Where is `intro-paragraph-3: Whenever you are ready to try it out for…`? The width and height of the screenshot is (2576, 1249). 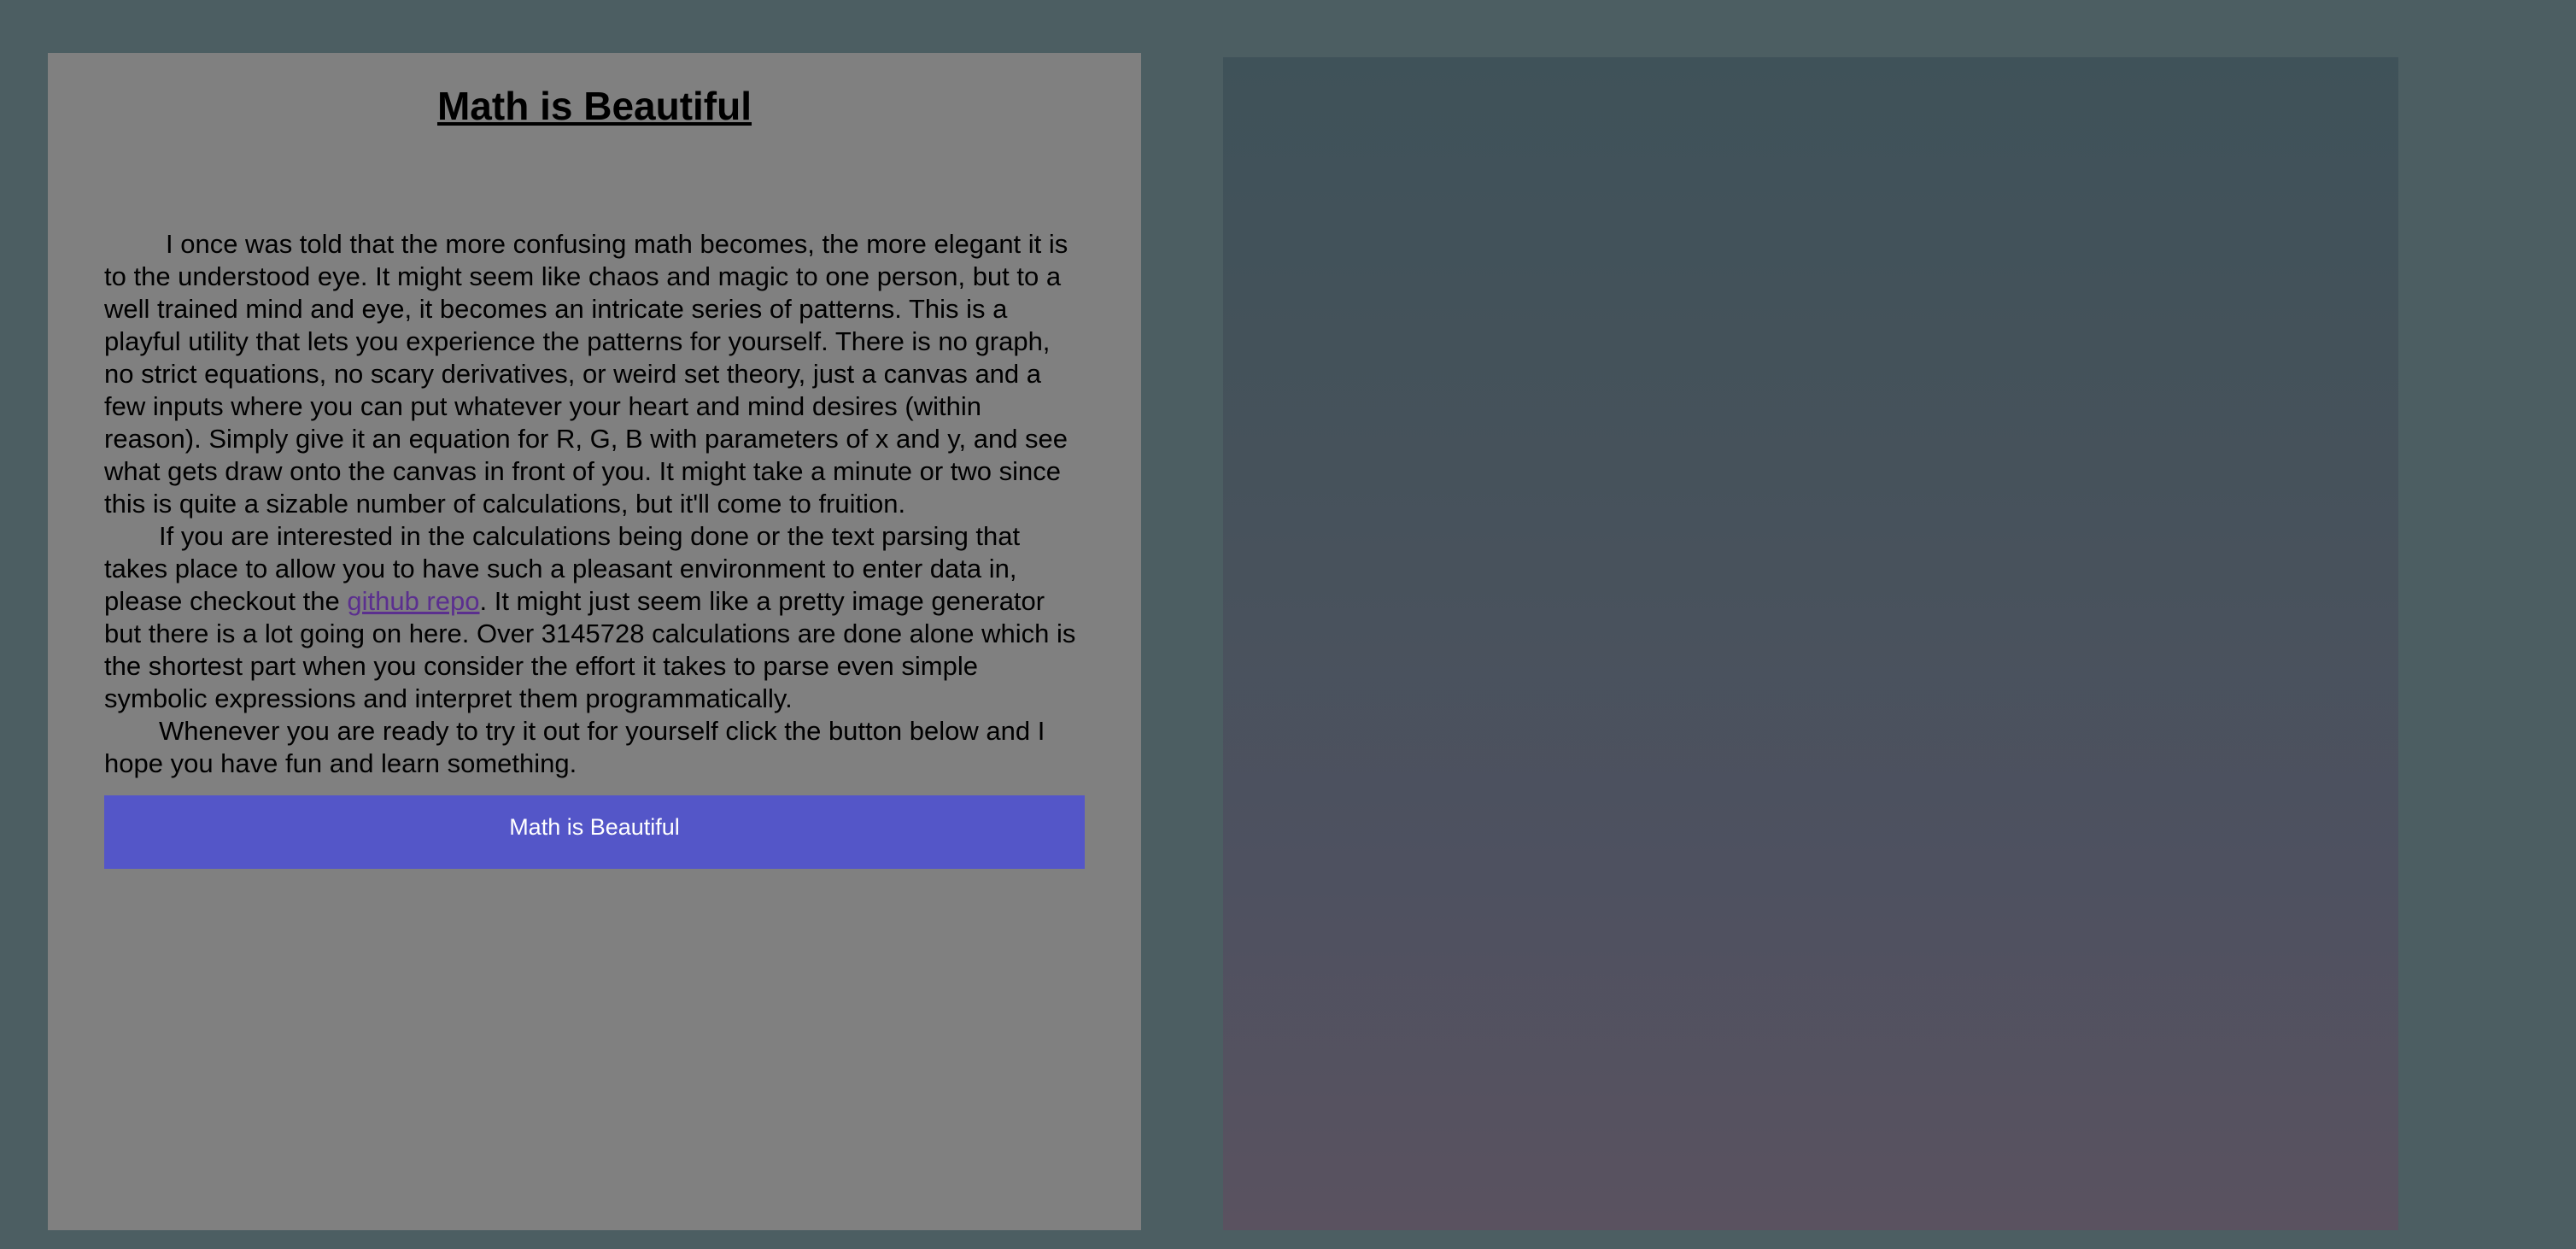
intro-paragraph-3: Whenever you are ready to try it out for… is located at coordinates (574, 746).